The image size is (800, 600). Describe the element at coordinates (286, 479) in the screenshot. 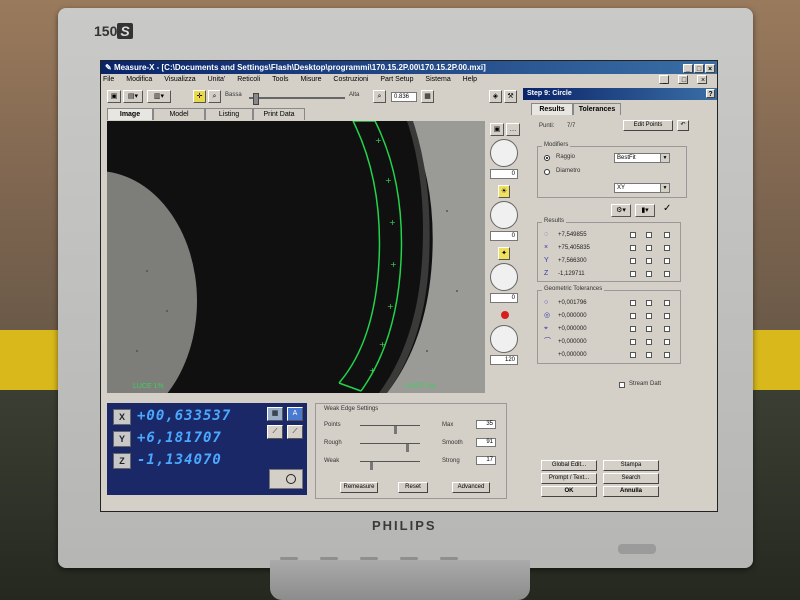

I see `probe-button` at that location.